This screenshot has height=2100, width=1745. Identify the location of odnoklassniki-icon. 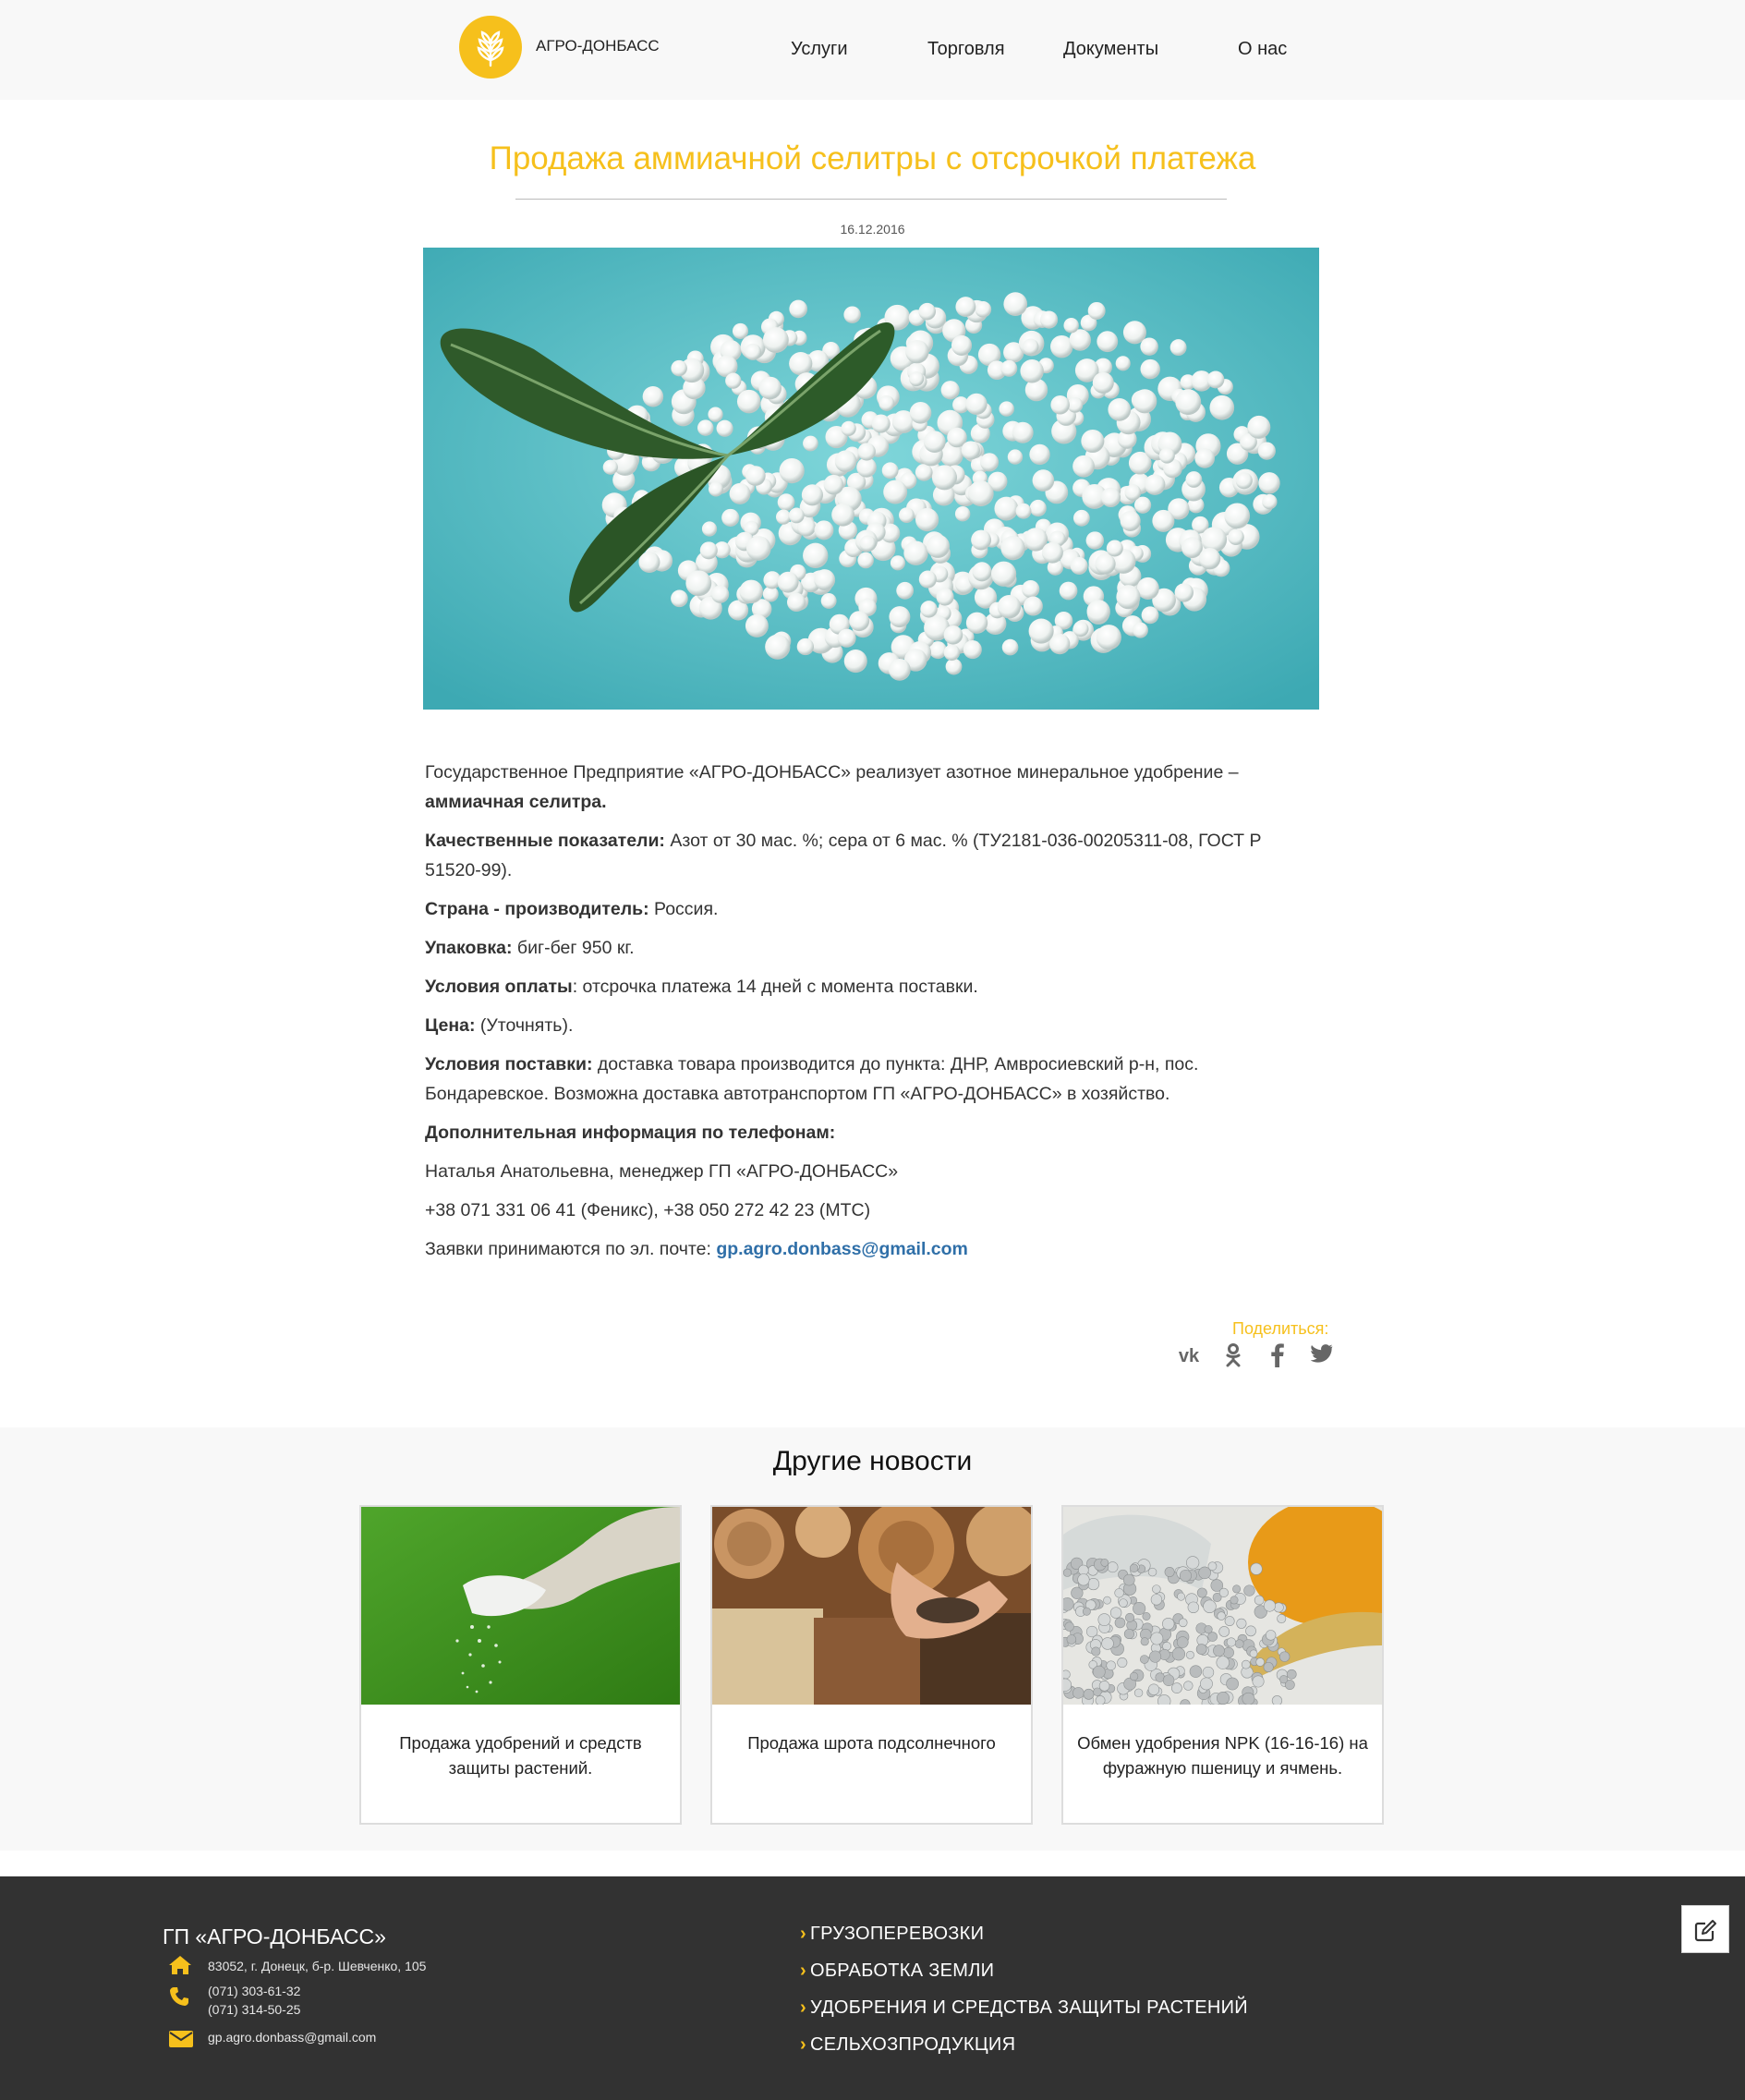
(1233, 1356).